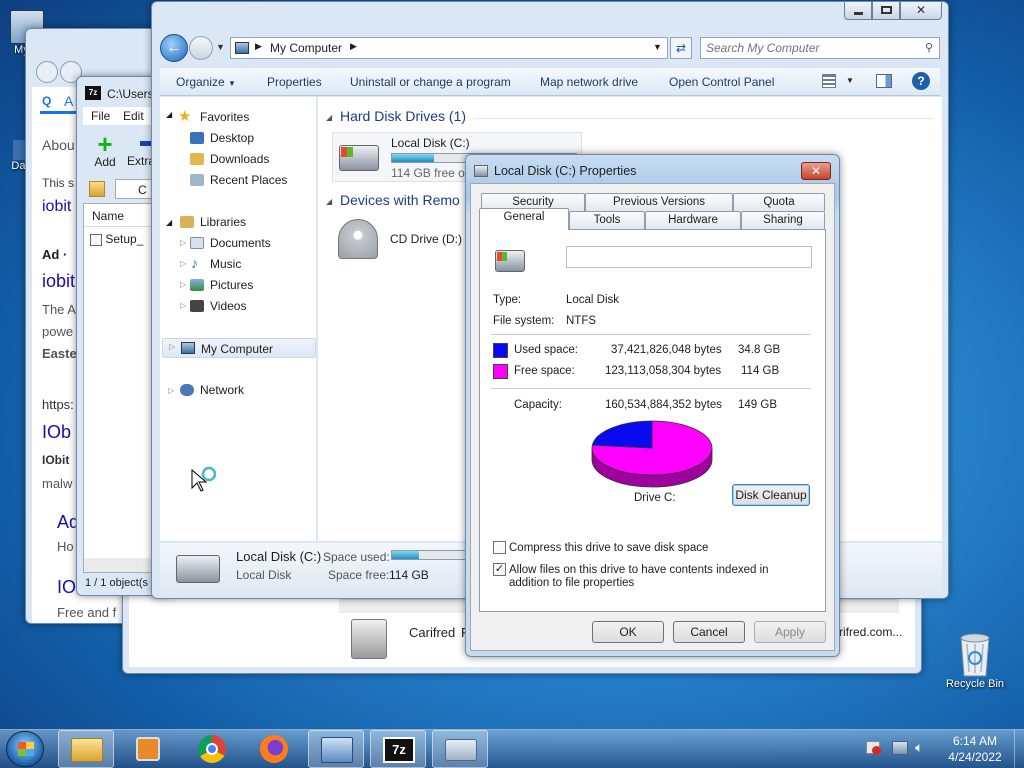  Describe the element at coordinates (108, 216) in the screenshot. I see `column-header-name: Name` at that location.